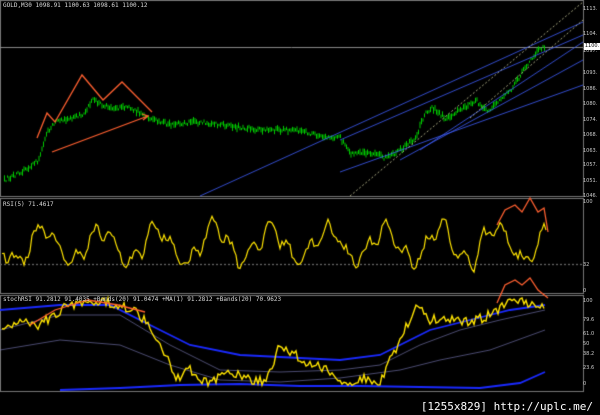 This screenshot has width=600, height=415. What do you see at coordinates (589, 354) in the screenshot?
I see `axis-tick-label: 38.2` at bounding box center [589, 354].